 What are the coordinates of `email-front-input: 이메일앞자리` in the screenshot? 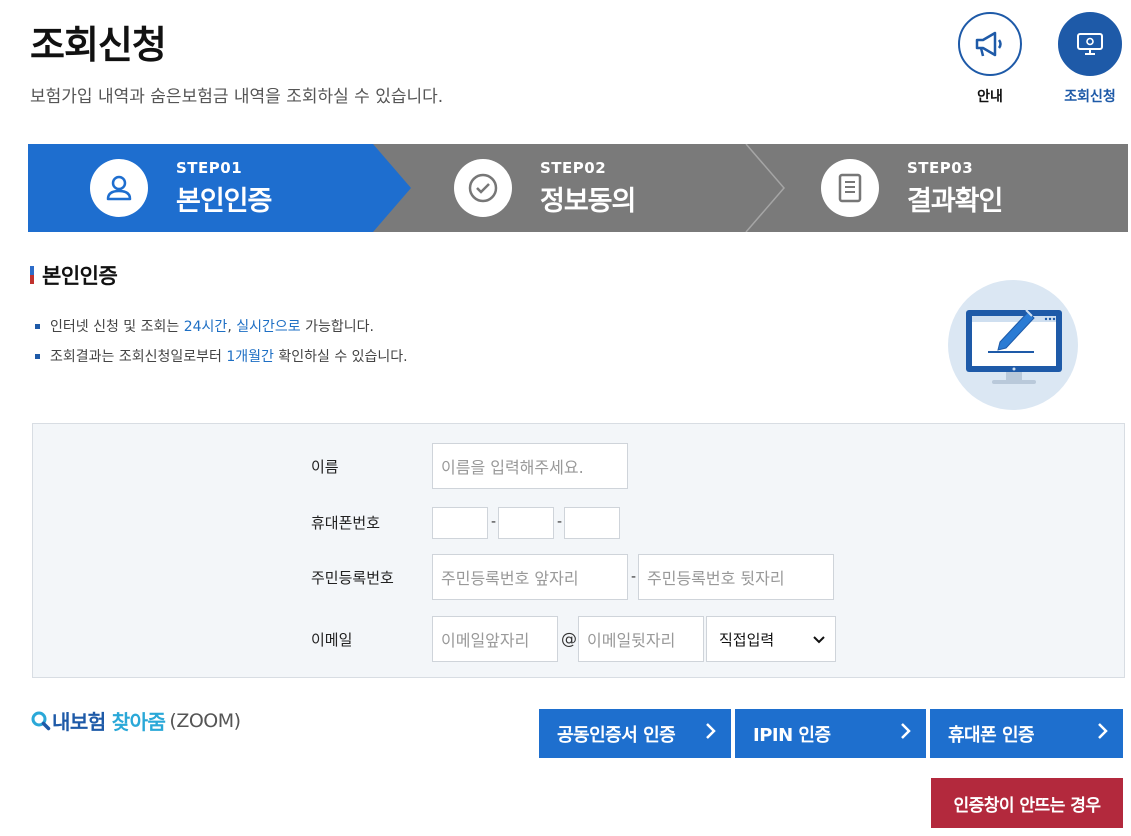 It's located at (495, 639).